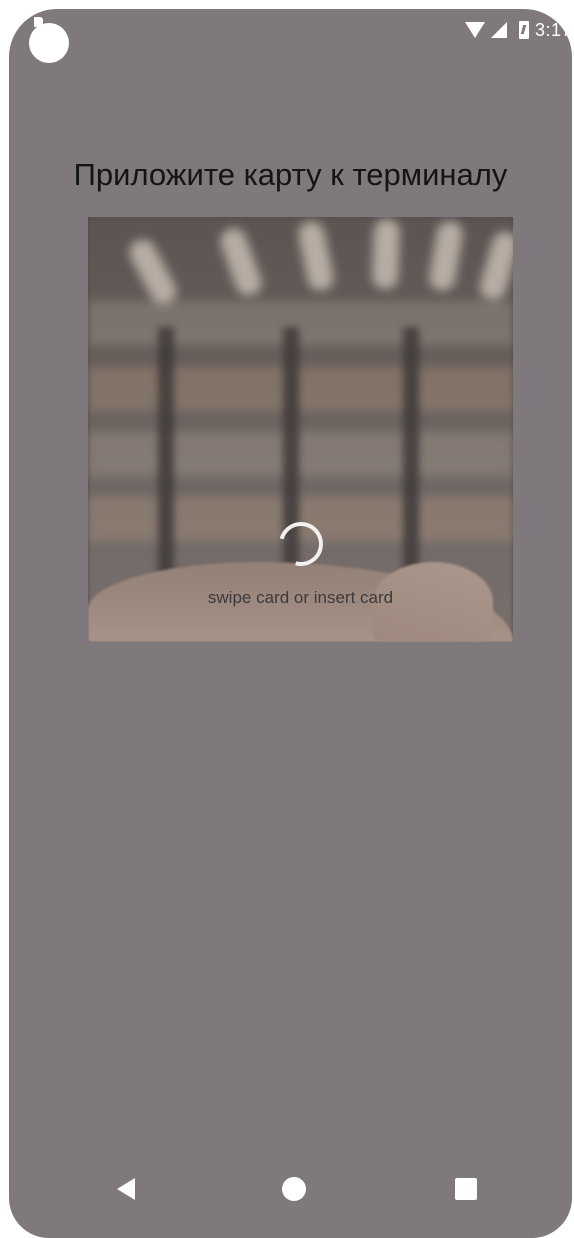 The width and height of the screenshot is (574, 1238). I want to click on sd-card-icon, so click(38, 22).